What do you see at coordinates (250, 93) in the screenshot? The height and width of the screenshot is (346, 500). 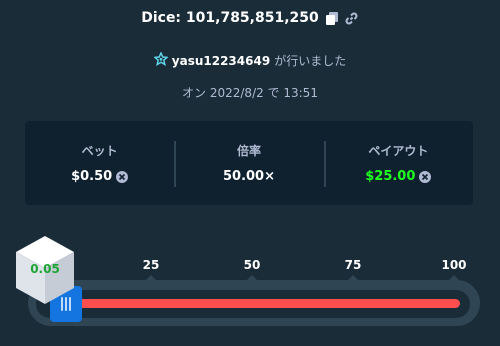 I see `bet-datetime: オン 2022/8/2 で 13:51` at bounding box center [250, 93].